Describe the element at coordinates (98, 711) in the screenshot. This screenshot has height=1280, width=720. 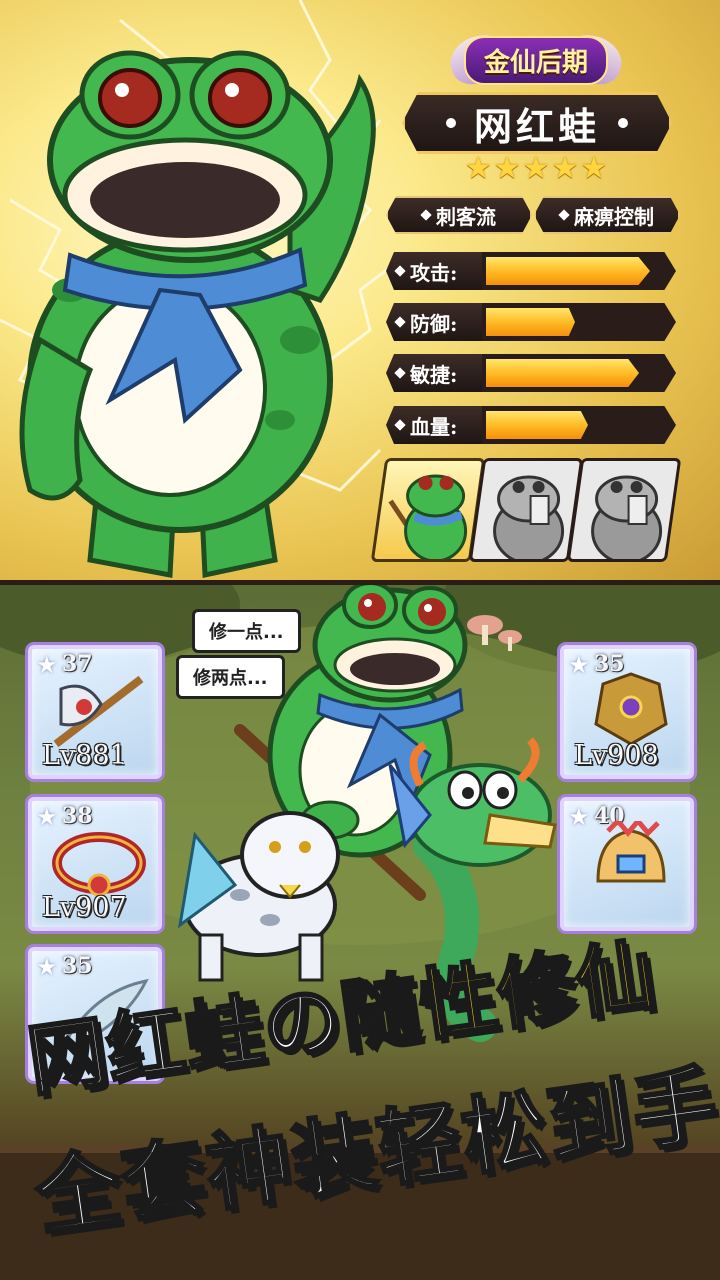
I see `axe-icon` at that location.